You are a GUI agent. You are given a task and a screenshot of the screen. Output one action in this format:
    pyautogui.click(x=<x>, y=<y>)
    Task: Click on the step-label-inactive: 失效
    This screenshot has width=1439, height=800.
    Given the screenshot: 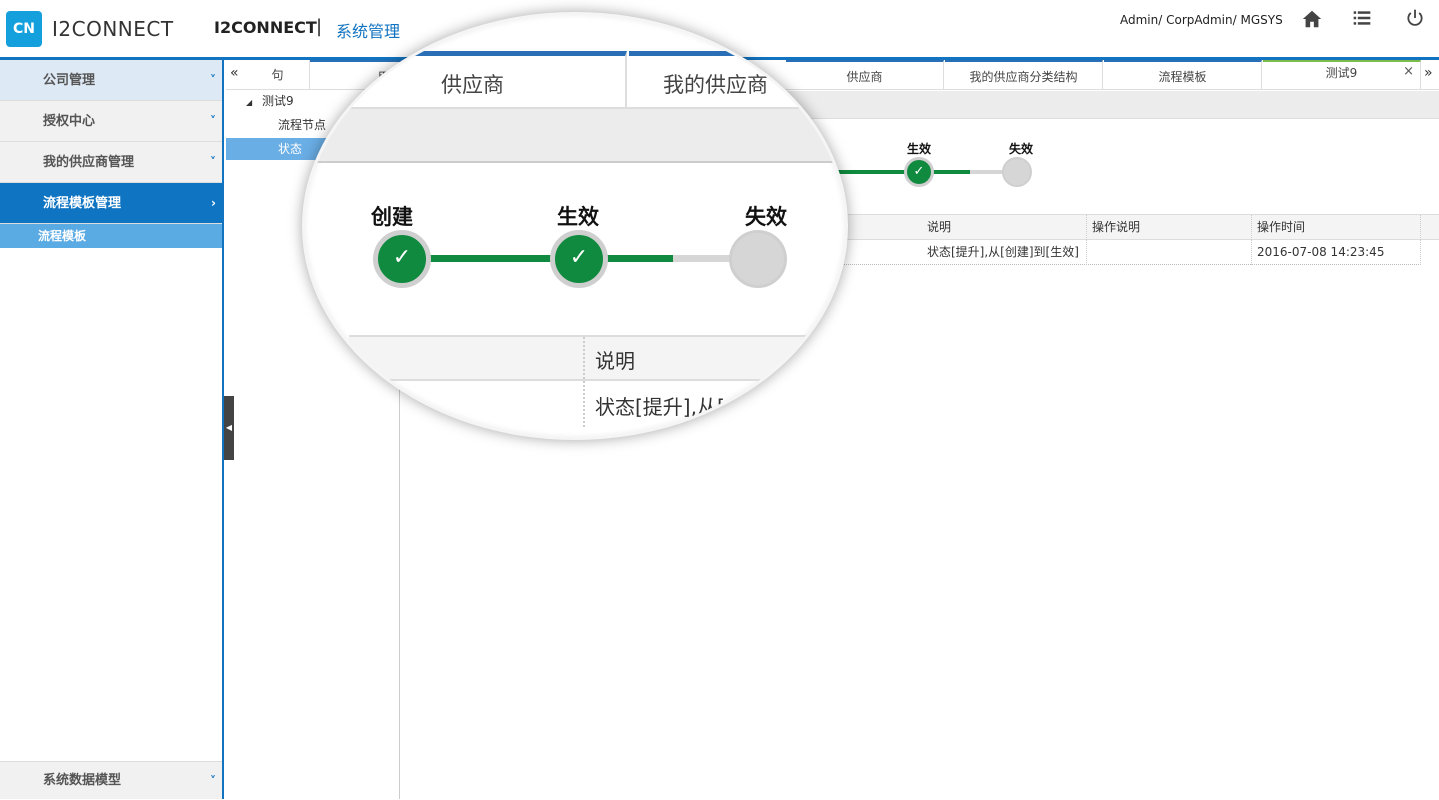 What is the action you would take?
    pyautogui.click(x=1021, y=149)
    